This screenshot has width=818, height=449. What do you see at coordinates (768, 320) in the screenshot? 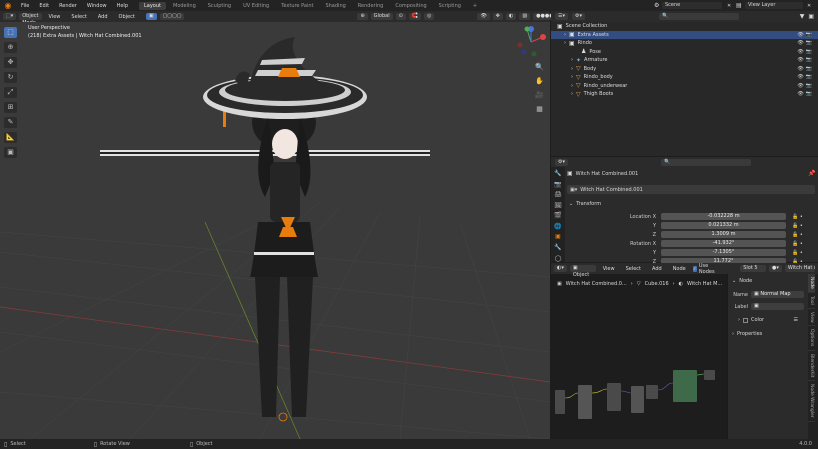
I see `node-color-row: › Color ☰` at bounding box center [768, 320].